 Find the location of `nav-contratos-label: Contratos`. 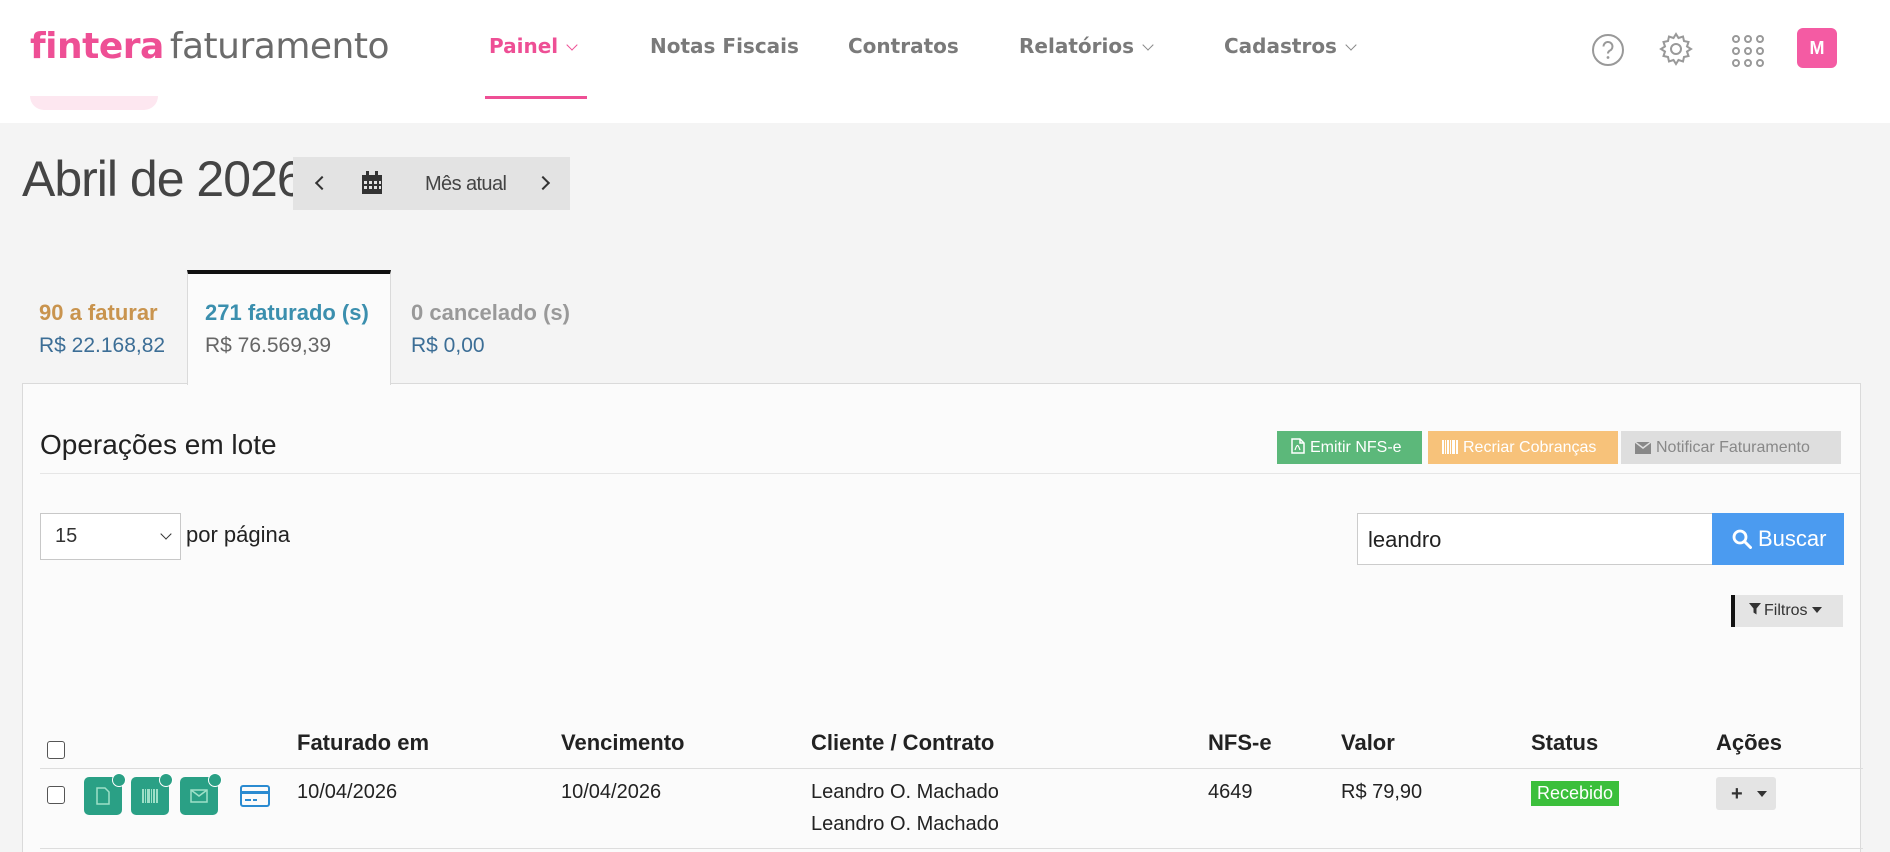

nav-contratos-label: Contratos is located at coordinates (903, 46).